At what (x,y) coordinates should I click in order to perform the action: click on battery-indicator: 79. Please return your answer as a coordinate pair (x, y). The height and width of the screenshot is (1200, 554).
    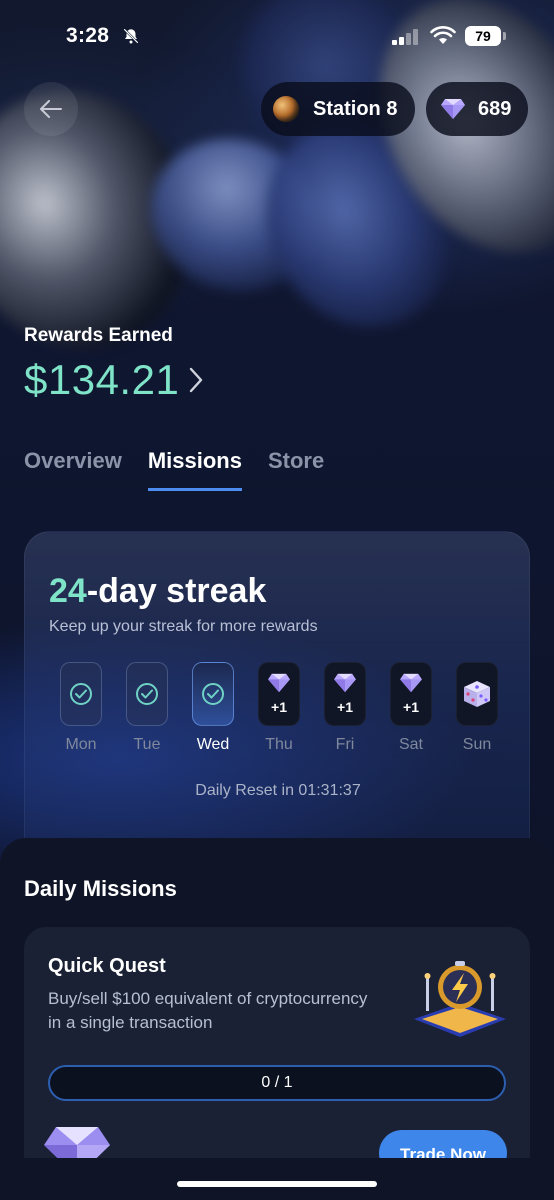
    Looking at the image, I should click on (483, 36).